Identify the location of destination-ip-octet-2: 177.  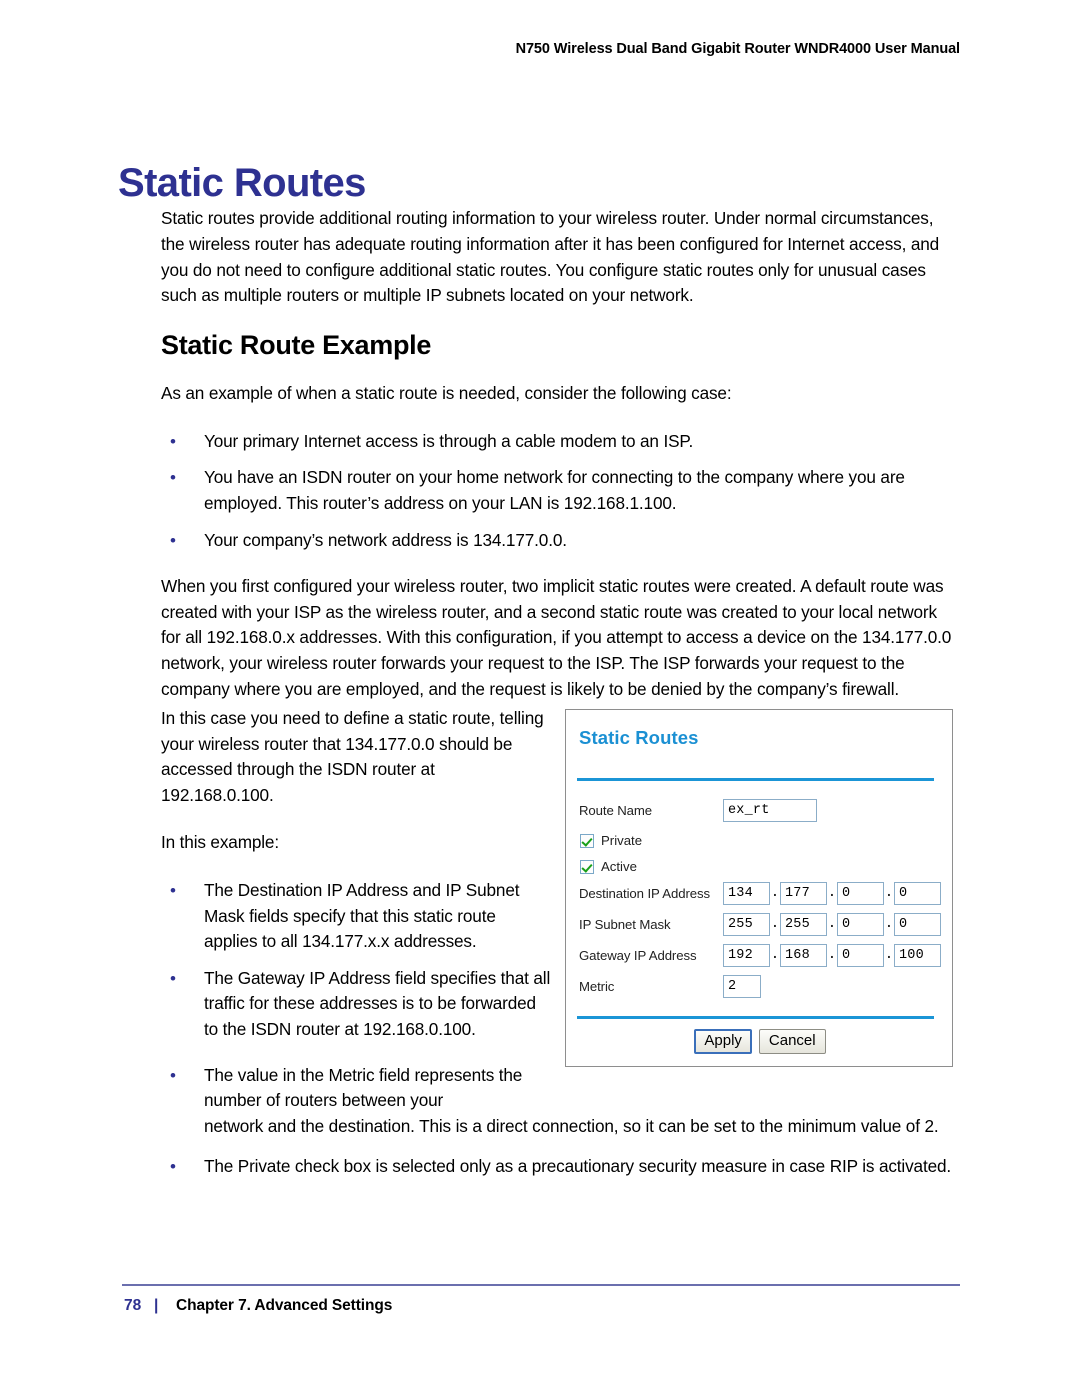
(803, 893).